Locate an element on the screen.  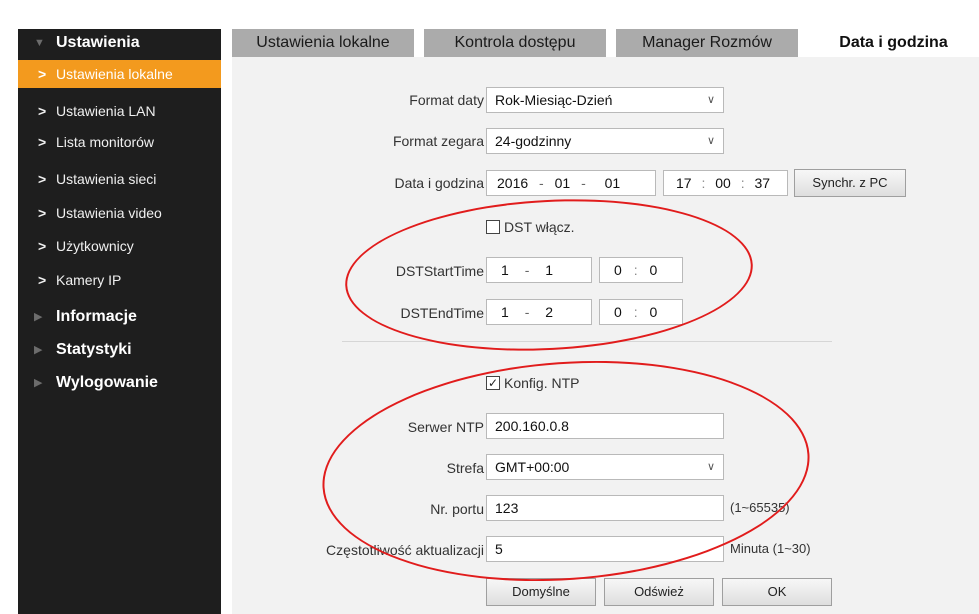
datetime-label: Data i godzina is located at coordinates (439, 183).